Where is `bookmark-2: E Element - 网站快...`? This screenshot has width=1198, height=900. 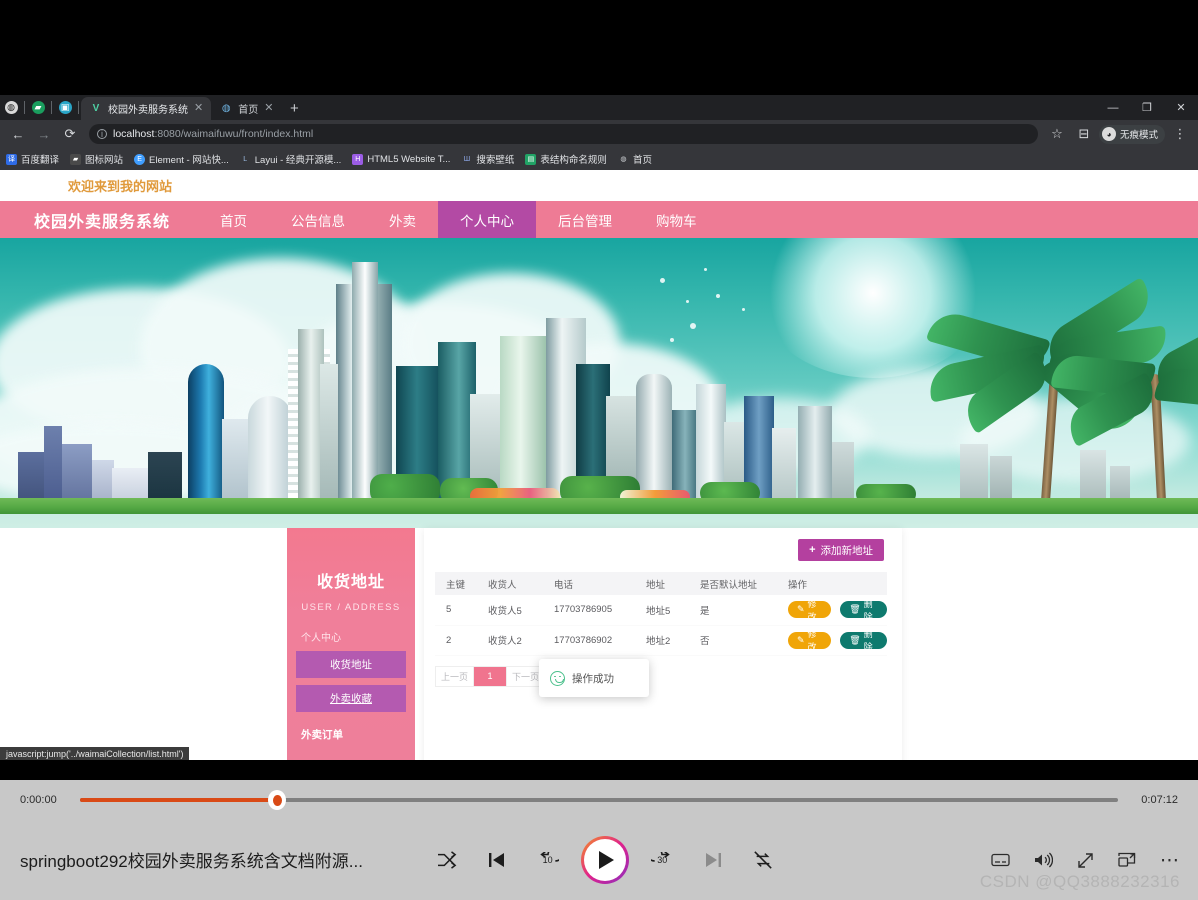
bookmark-2: E Element - 网站快... is located at coordinates (181, 159).